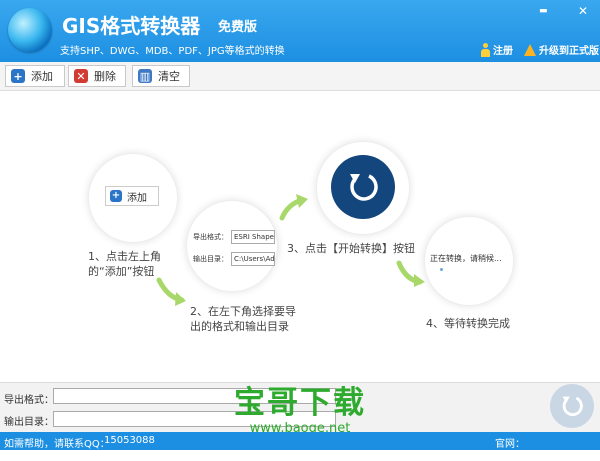  What do you see at coordinates (243, 319) in the screenshot?
I see `step2-text: 2、在左下角选择要导 出的格式和输出目录` at bounding box center [243, 319].